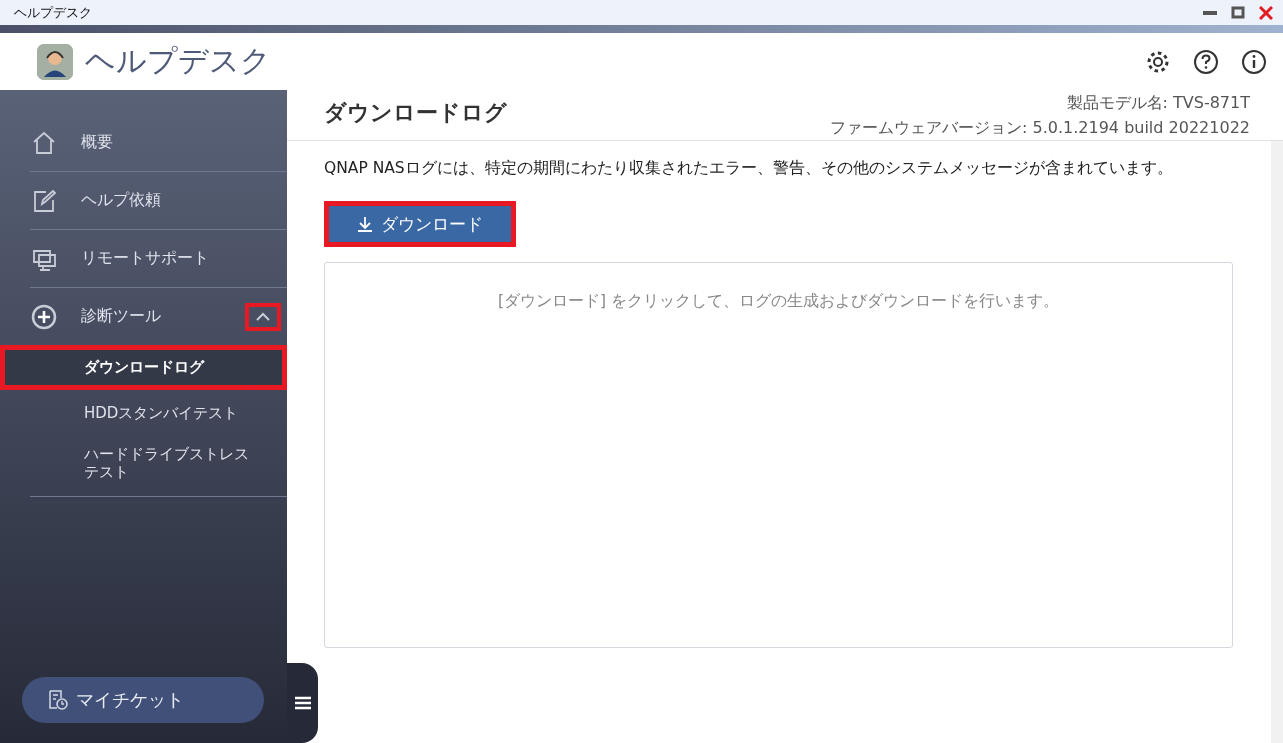 The image size is (1283, 743). What do you see at coordinates (163, 316) in the screenshot?
I see `sidebar-item: 診断ツール` at bounding box center [163, 316].